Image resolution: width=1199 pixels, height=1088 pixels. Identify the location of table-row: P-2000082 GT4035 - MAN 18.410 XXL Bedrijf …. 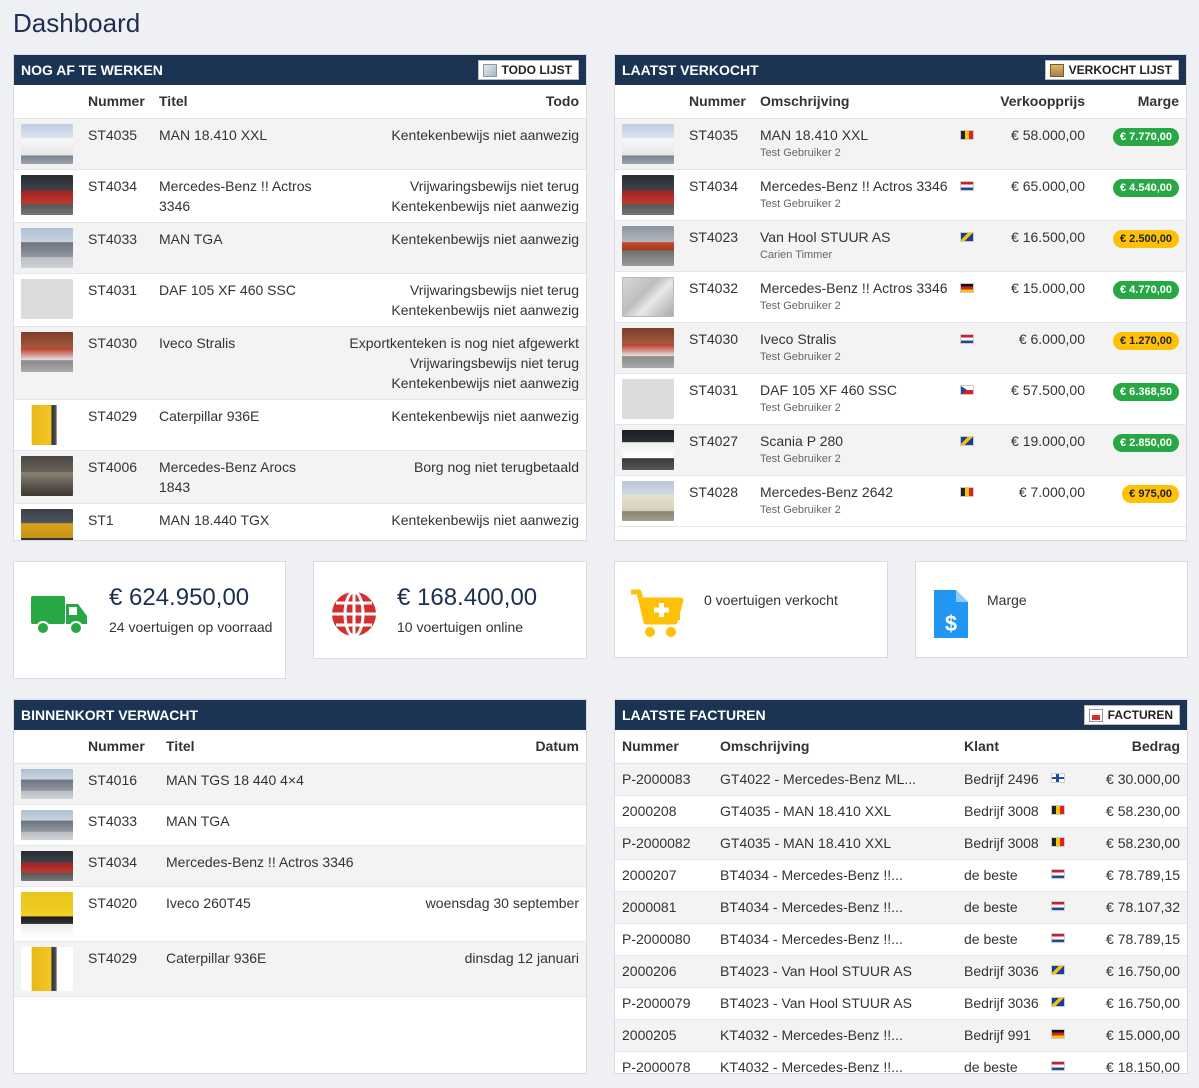
(901, 843).